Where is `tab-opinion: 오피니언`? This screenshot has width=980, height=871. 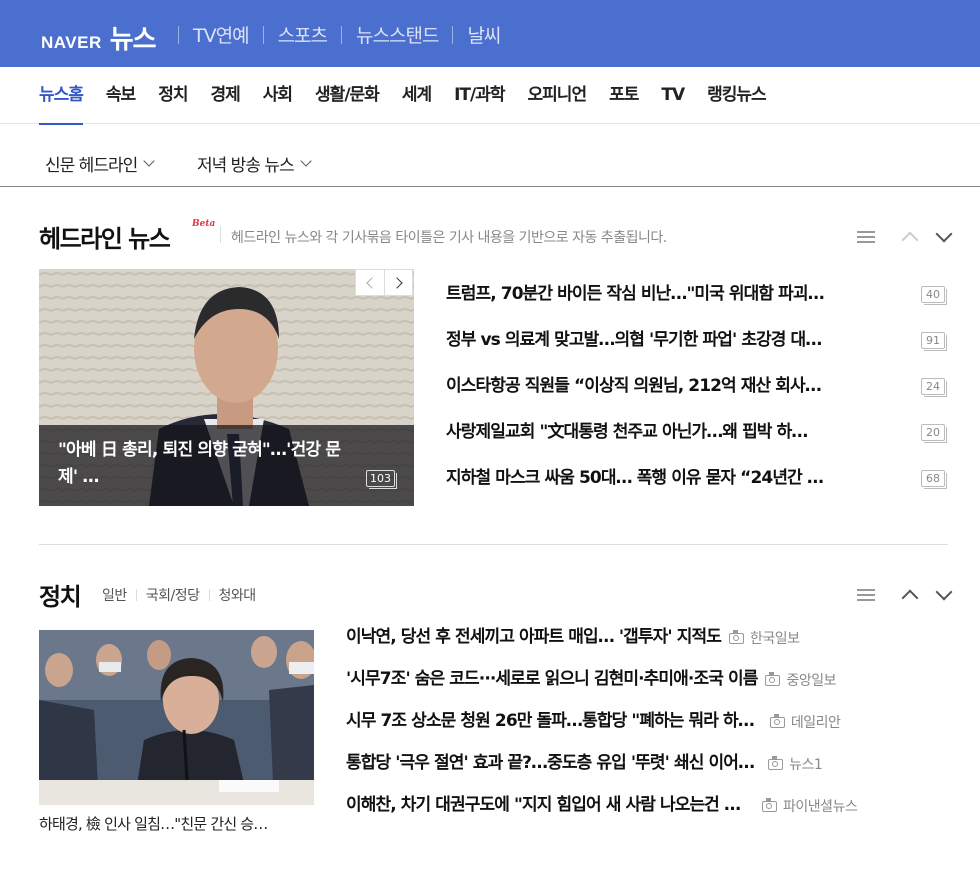 tab-opinion: 오피니언 is located at coordinates (558, 95).